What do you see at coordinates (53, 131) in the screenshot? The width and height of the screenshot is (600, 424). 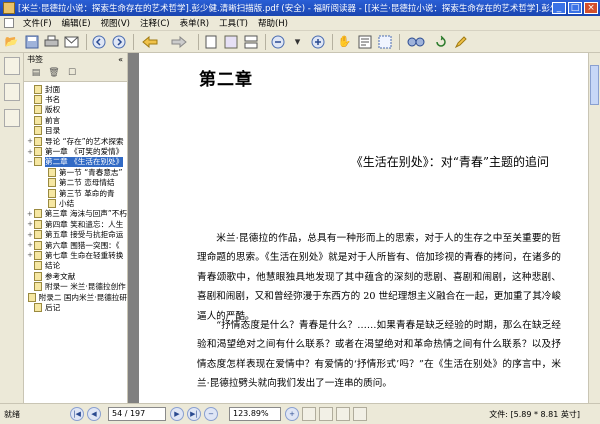 I see `bookmark-label: 目录` at bounding box center [53, 131].